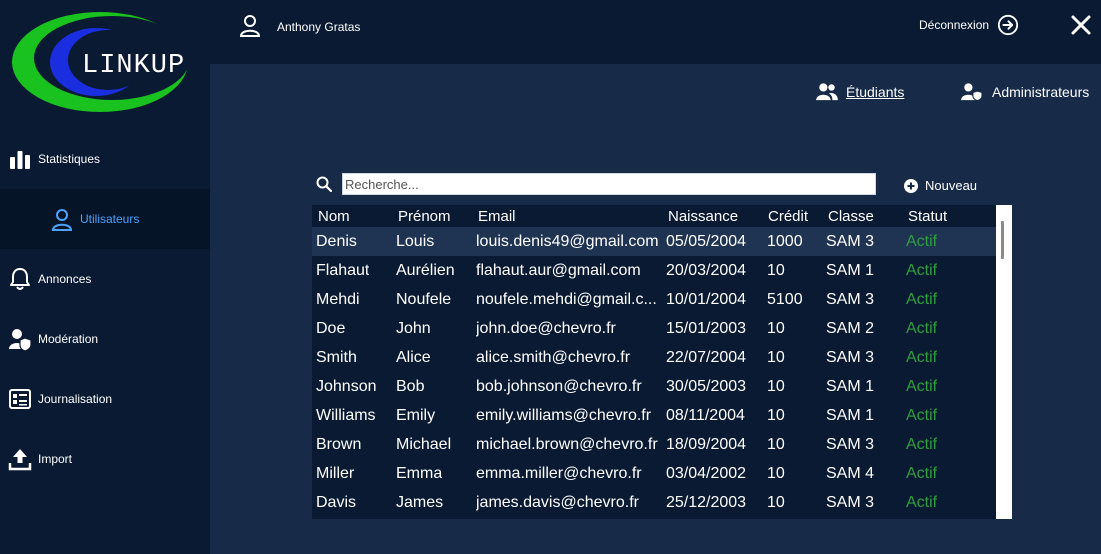  I want to click on sidebar-item-annonces: Annonces, so click(105, 279).